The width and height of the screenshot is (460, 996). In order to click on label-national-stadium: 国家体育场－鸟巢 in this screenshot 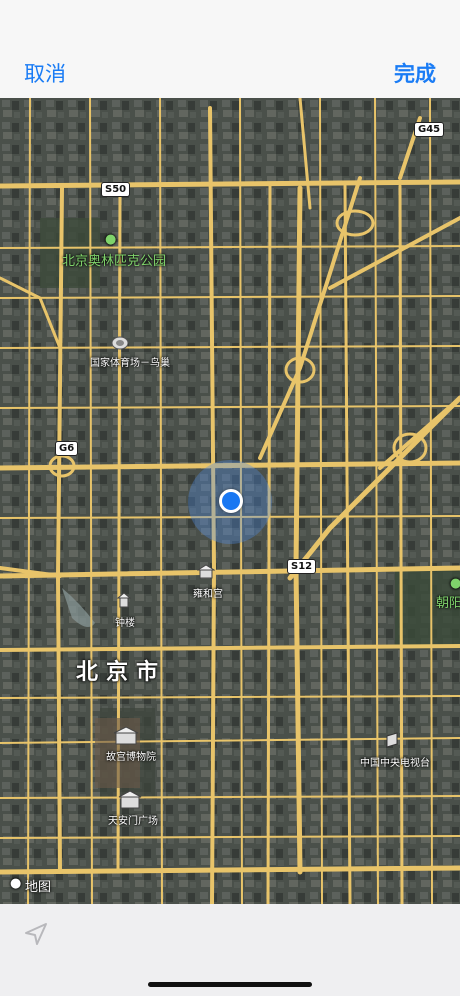, I will do `click(130, 361)`.